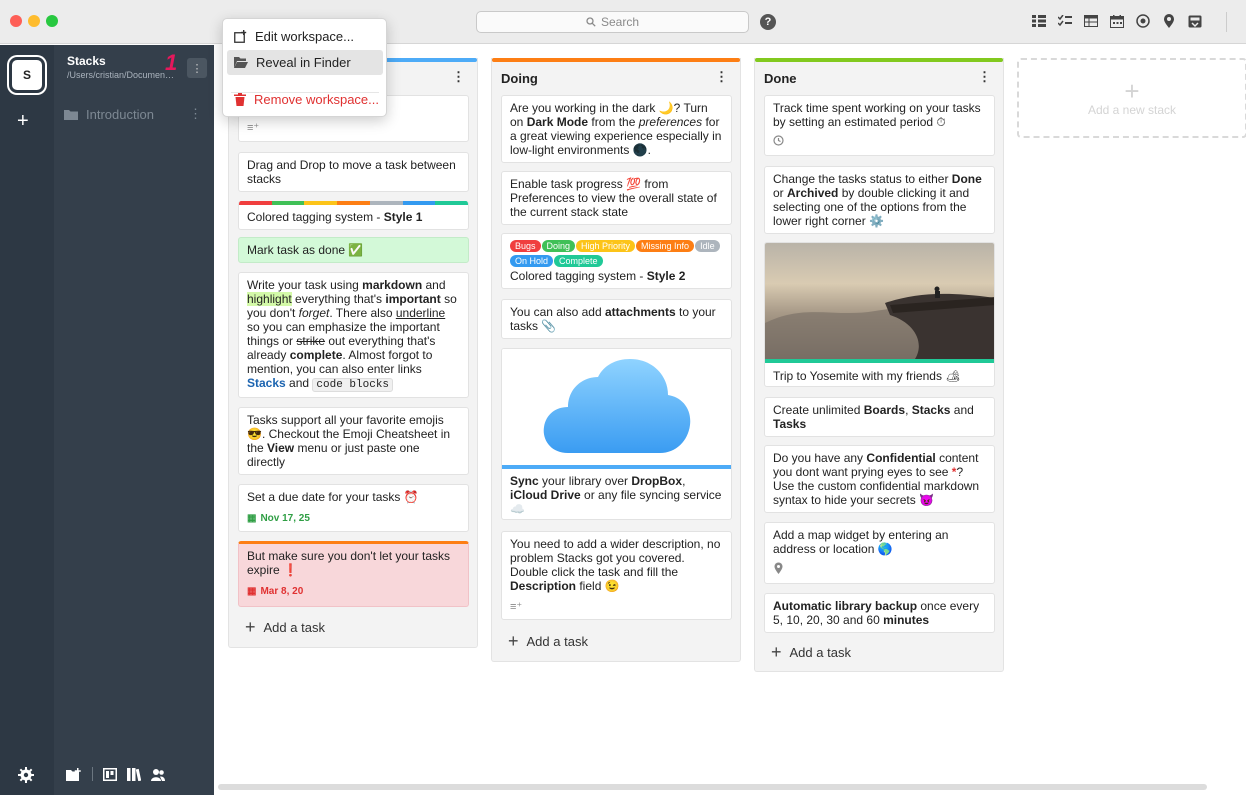 The height and width of the screenshot is (795, 1246). Describe the element at coordinates (591, 22) in the screenshot. I see `search-icon` at that location.